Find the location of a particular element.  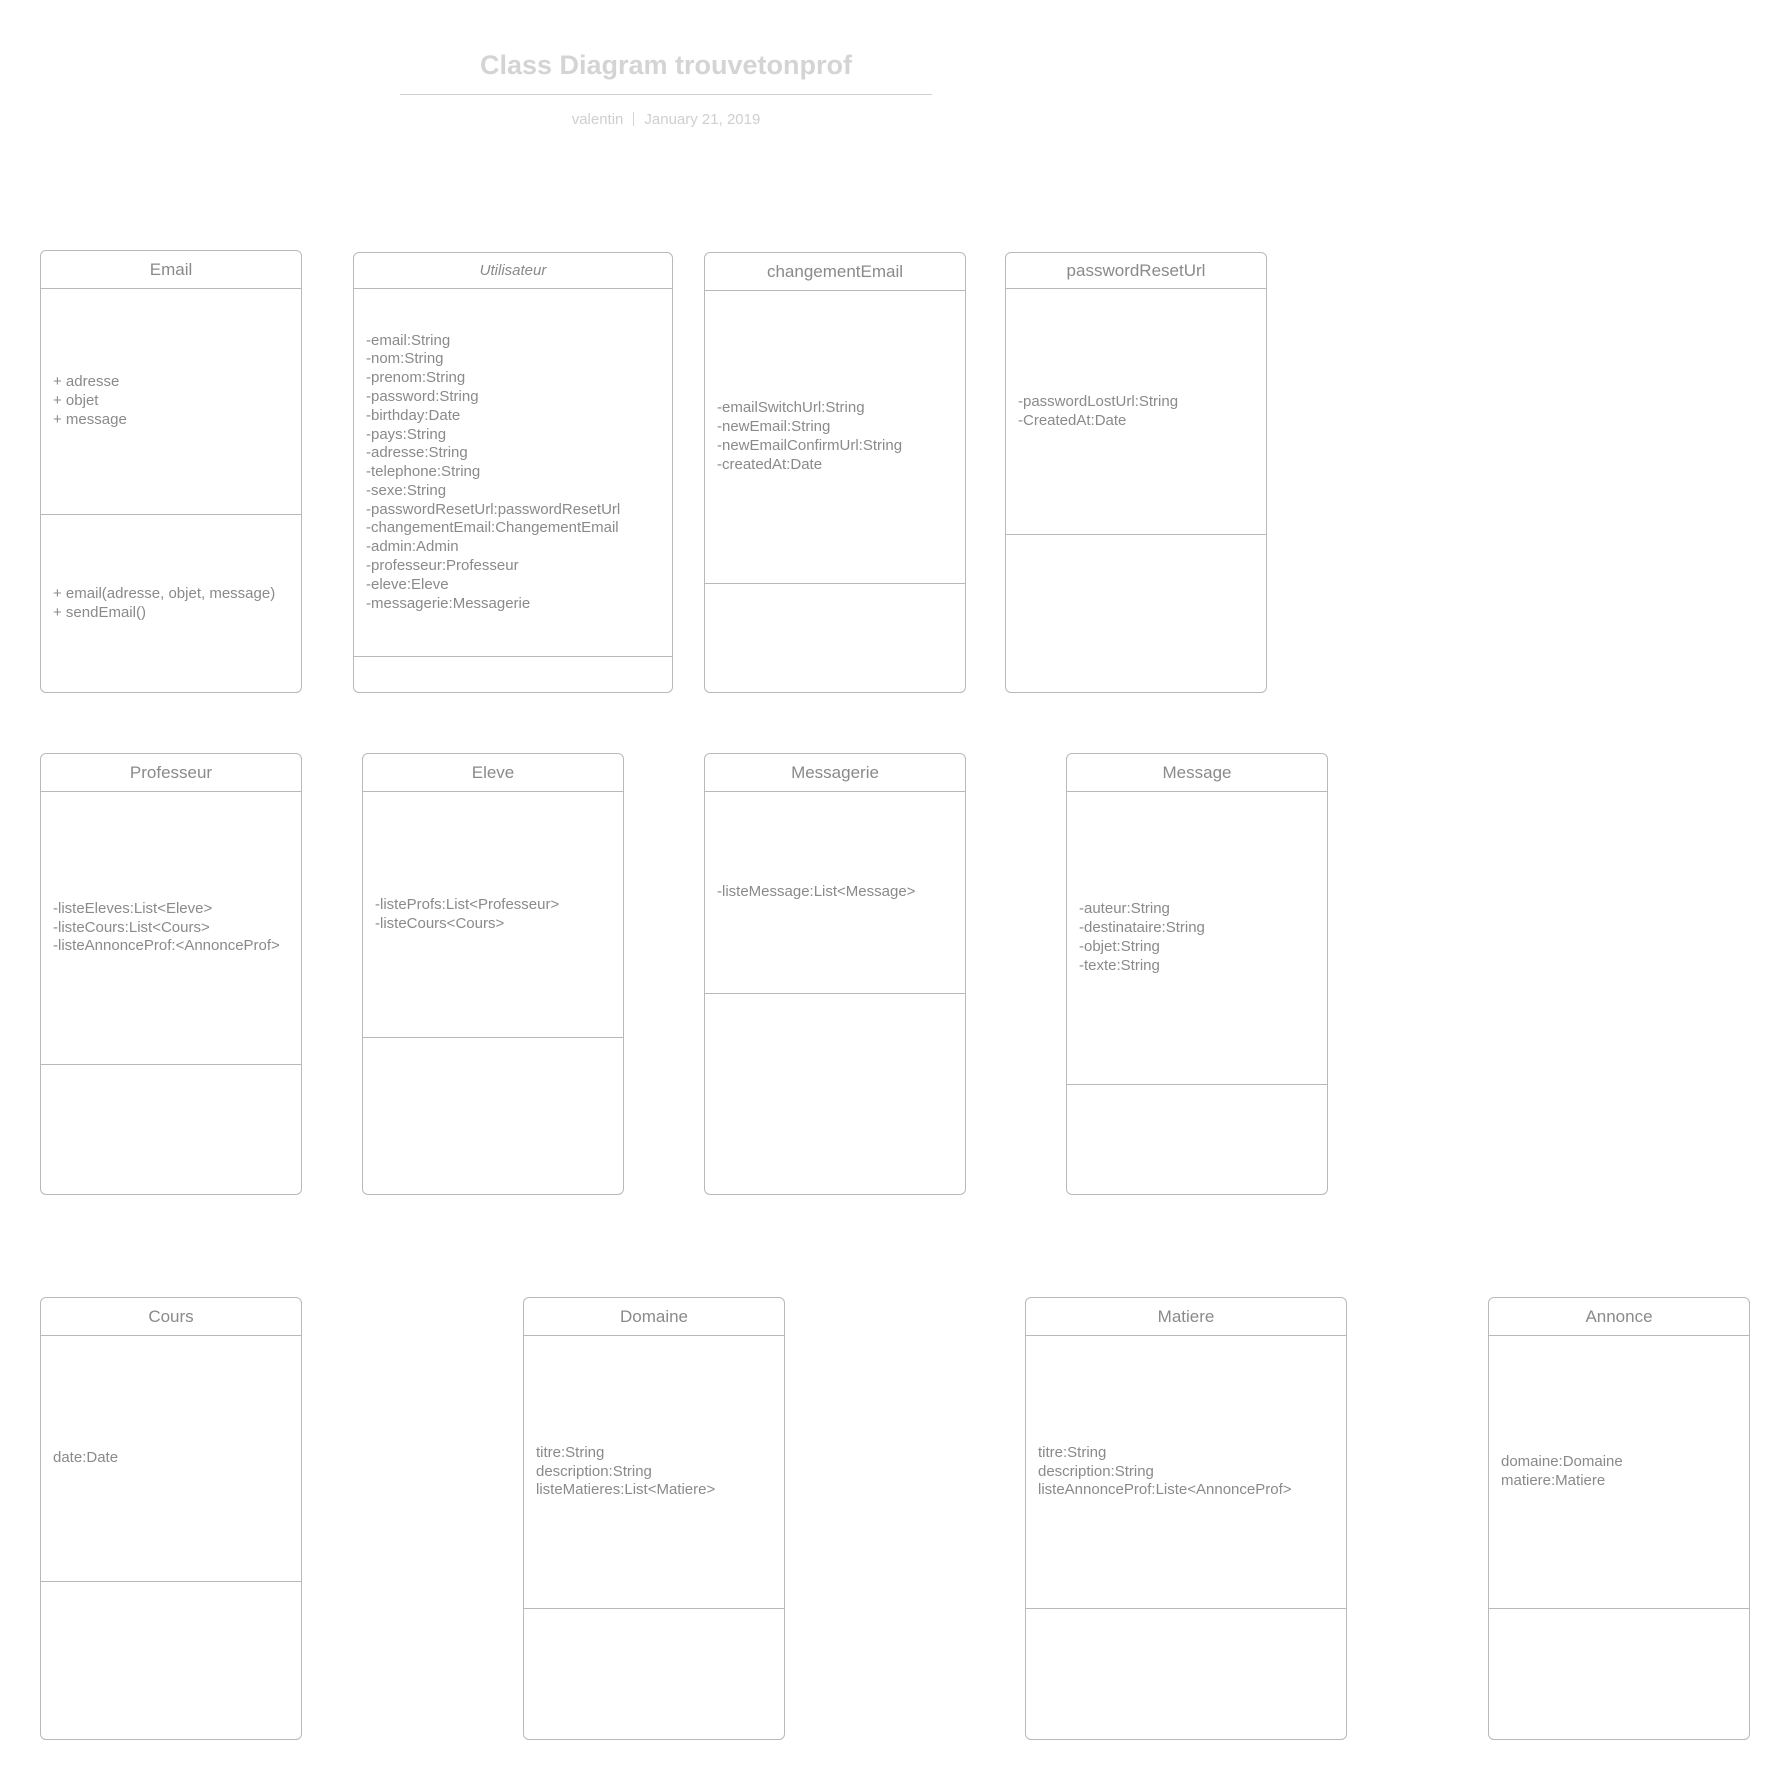

attribute-line: -telephone:String is located at coordinates (423, 472).